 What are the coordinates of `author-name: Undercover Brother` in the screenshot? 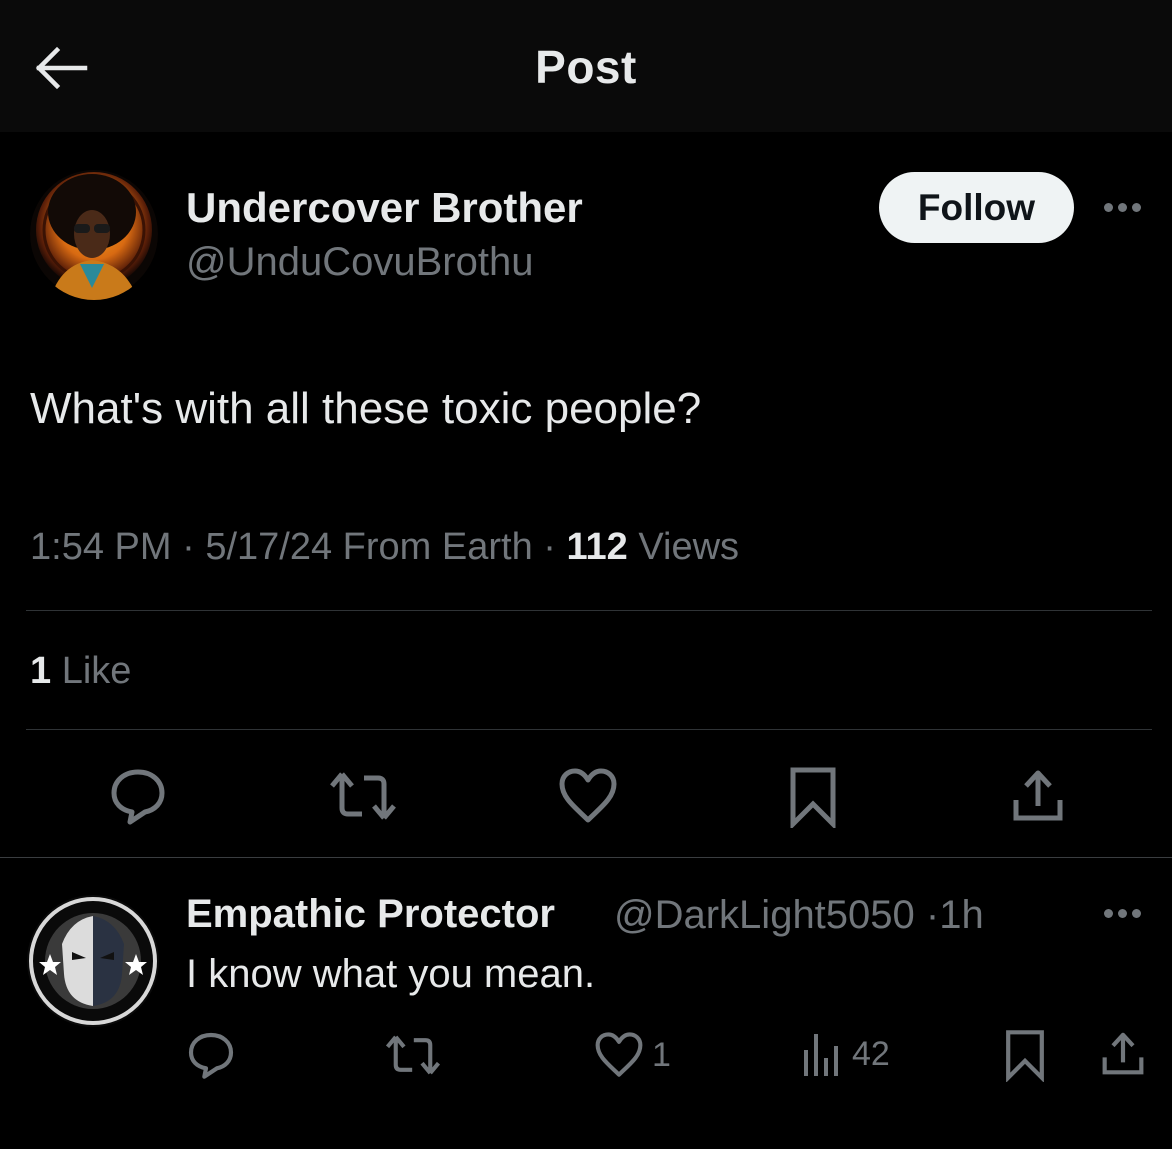 It's located at (384, 208).